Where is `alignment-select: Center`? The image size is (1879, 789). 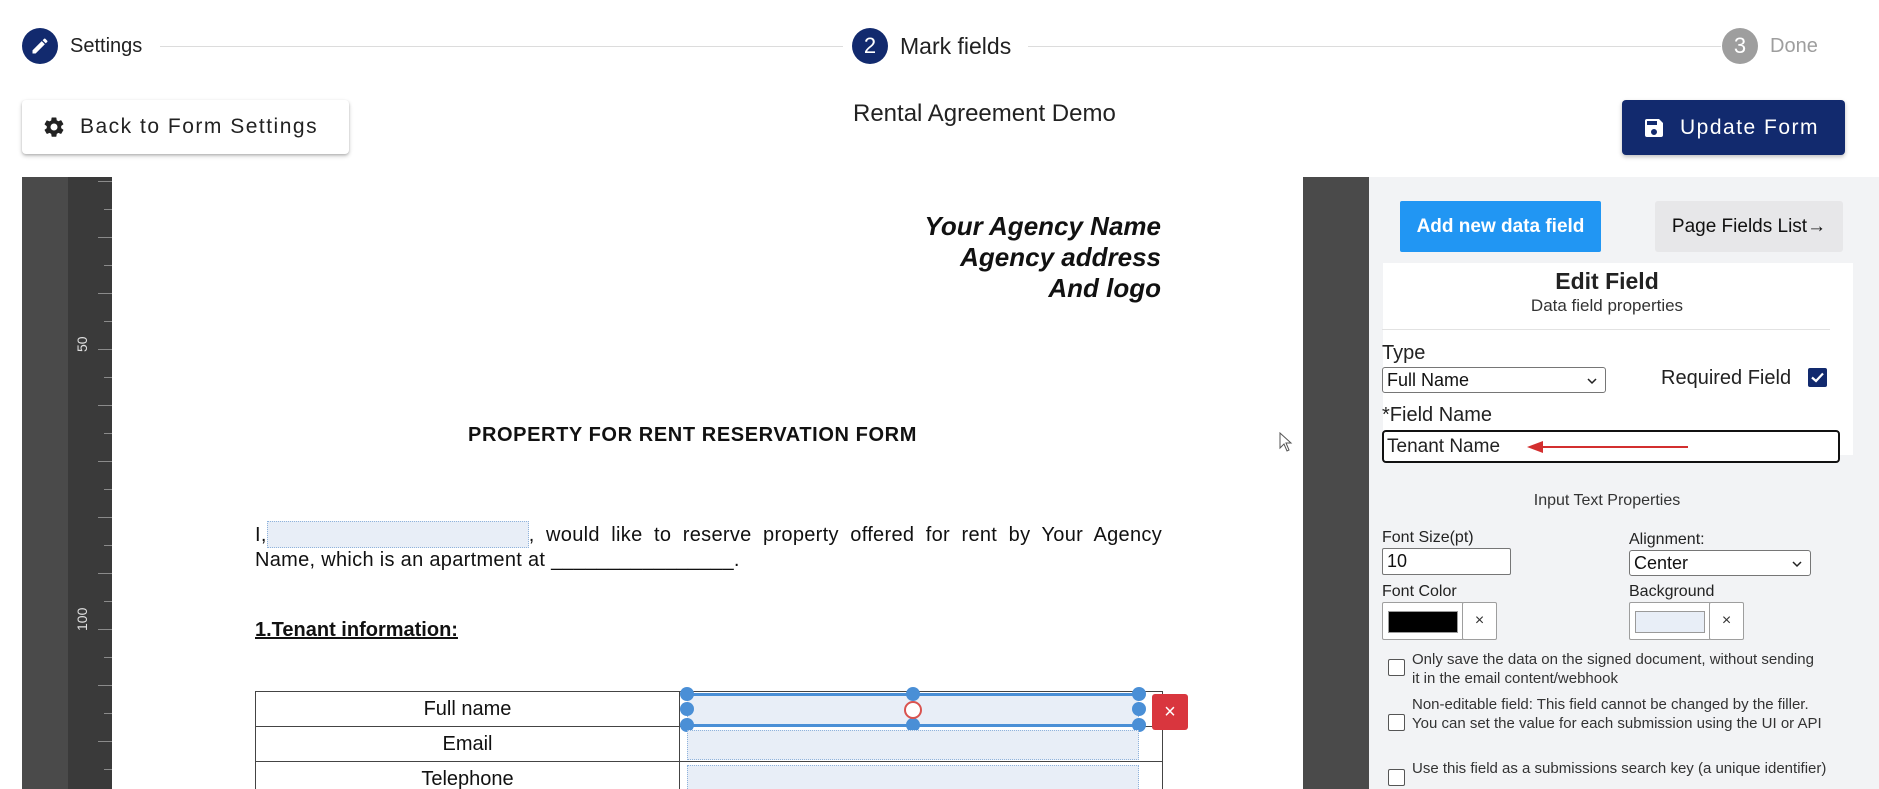
alignment-select: Center is located at coordinates (1720, 563).